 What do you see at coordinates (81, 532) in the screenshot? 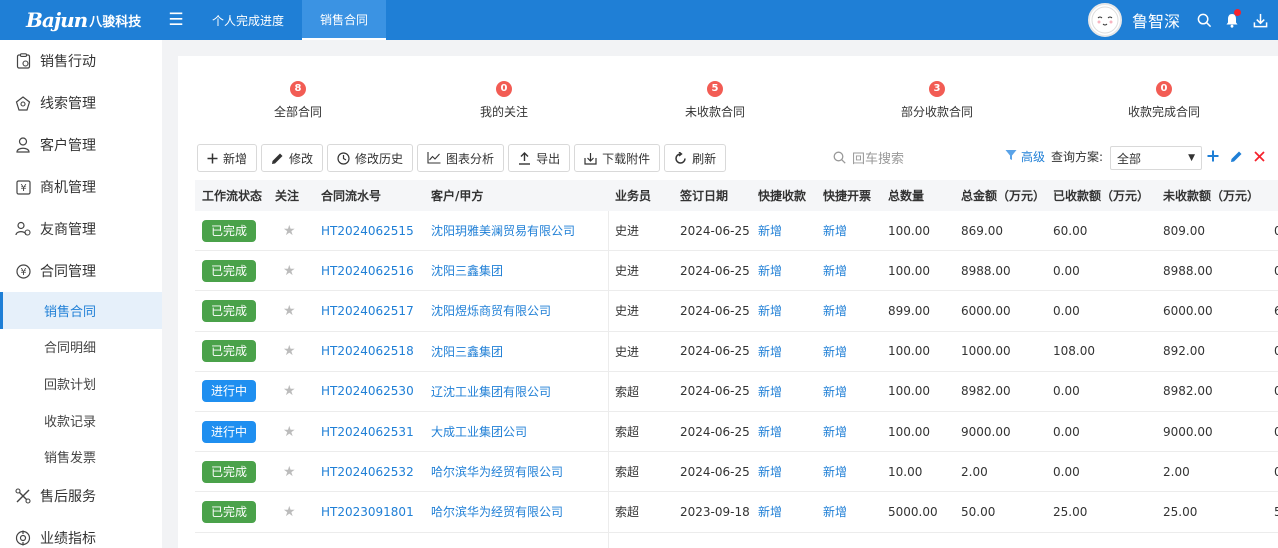
I see `sidebar-item-performance: 业绩指标` at bounding box center [81, 532].